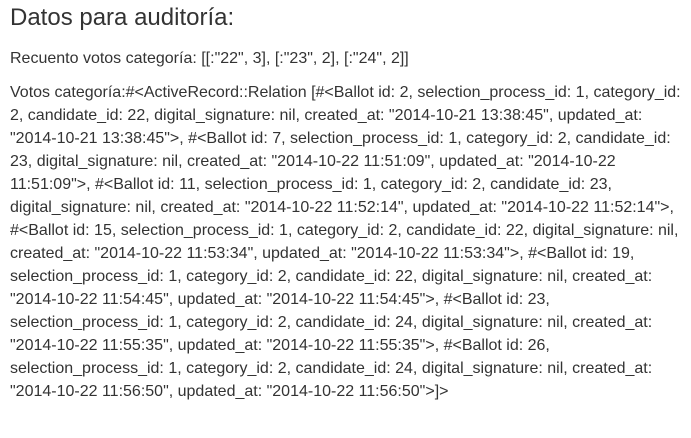 This screenshot has width=691, height=438. I want to click on page-title: Datos para auditoría:, so click(122, 17).